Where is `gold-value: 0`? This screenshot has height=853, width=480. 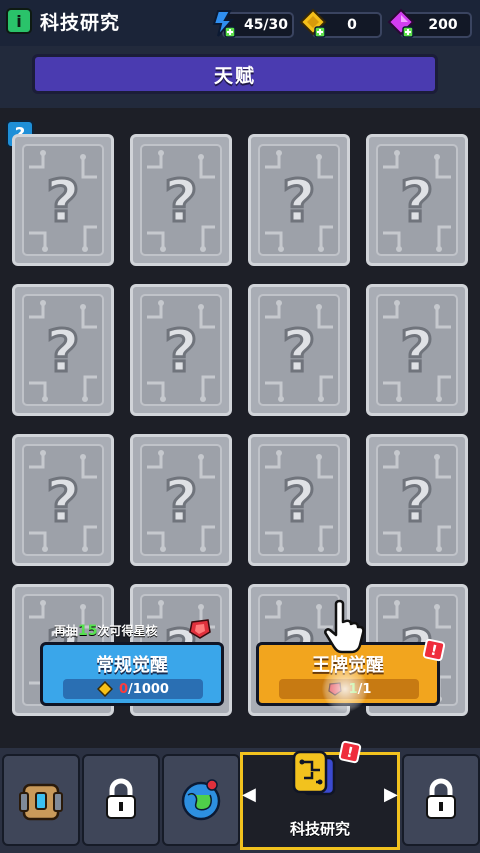
gold-value: 0 is located at coordinates (352, 25).